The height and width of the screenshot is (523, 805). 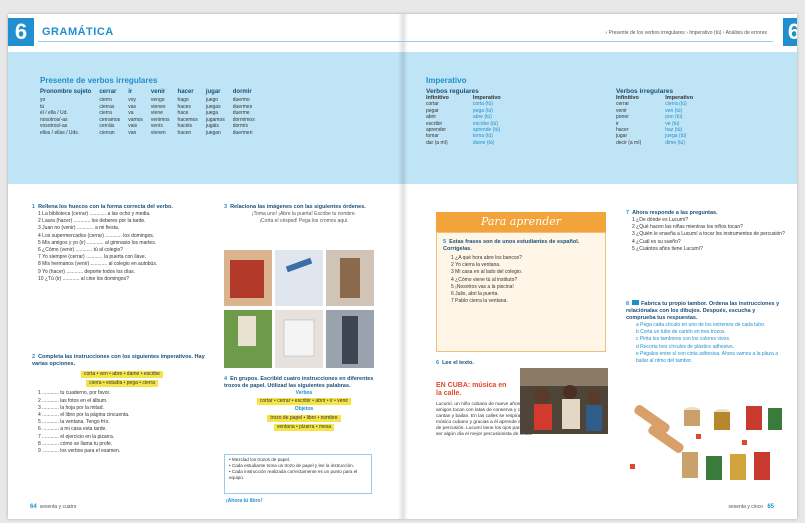 What do you see at coordinates (479, 301) in the screenshot?
I see `list-item: 7 Pablo cierra la ventana.` at bounding box center [479, 301].